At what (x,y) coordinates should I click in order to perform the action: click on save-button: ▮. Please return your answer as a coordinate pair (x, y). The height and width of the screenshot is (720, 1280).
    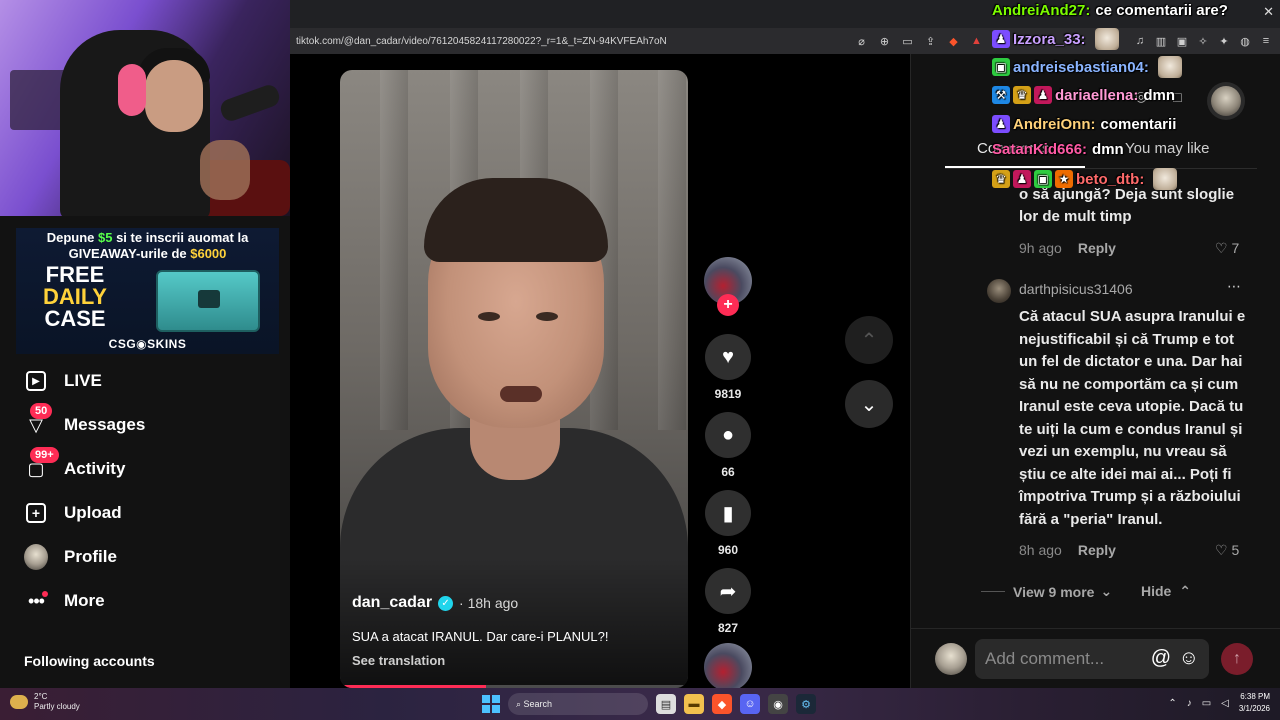
    Looking at the image, I should click on (728, 513).